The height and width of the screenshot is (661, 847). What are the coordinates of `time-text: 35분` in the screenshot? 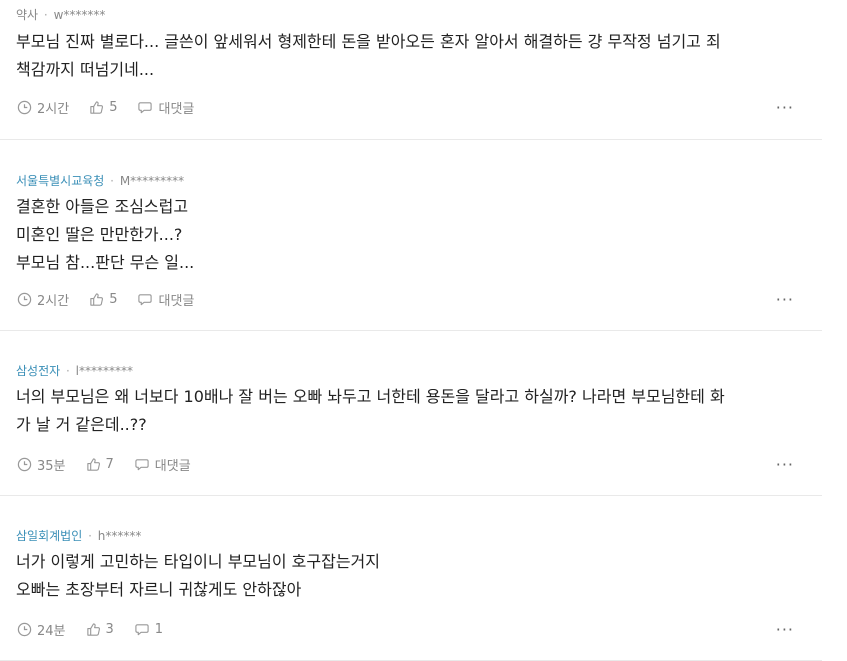 It's located at (51, 466).